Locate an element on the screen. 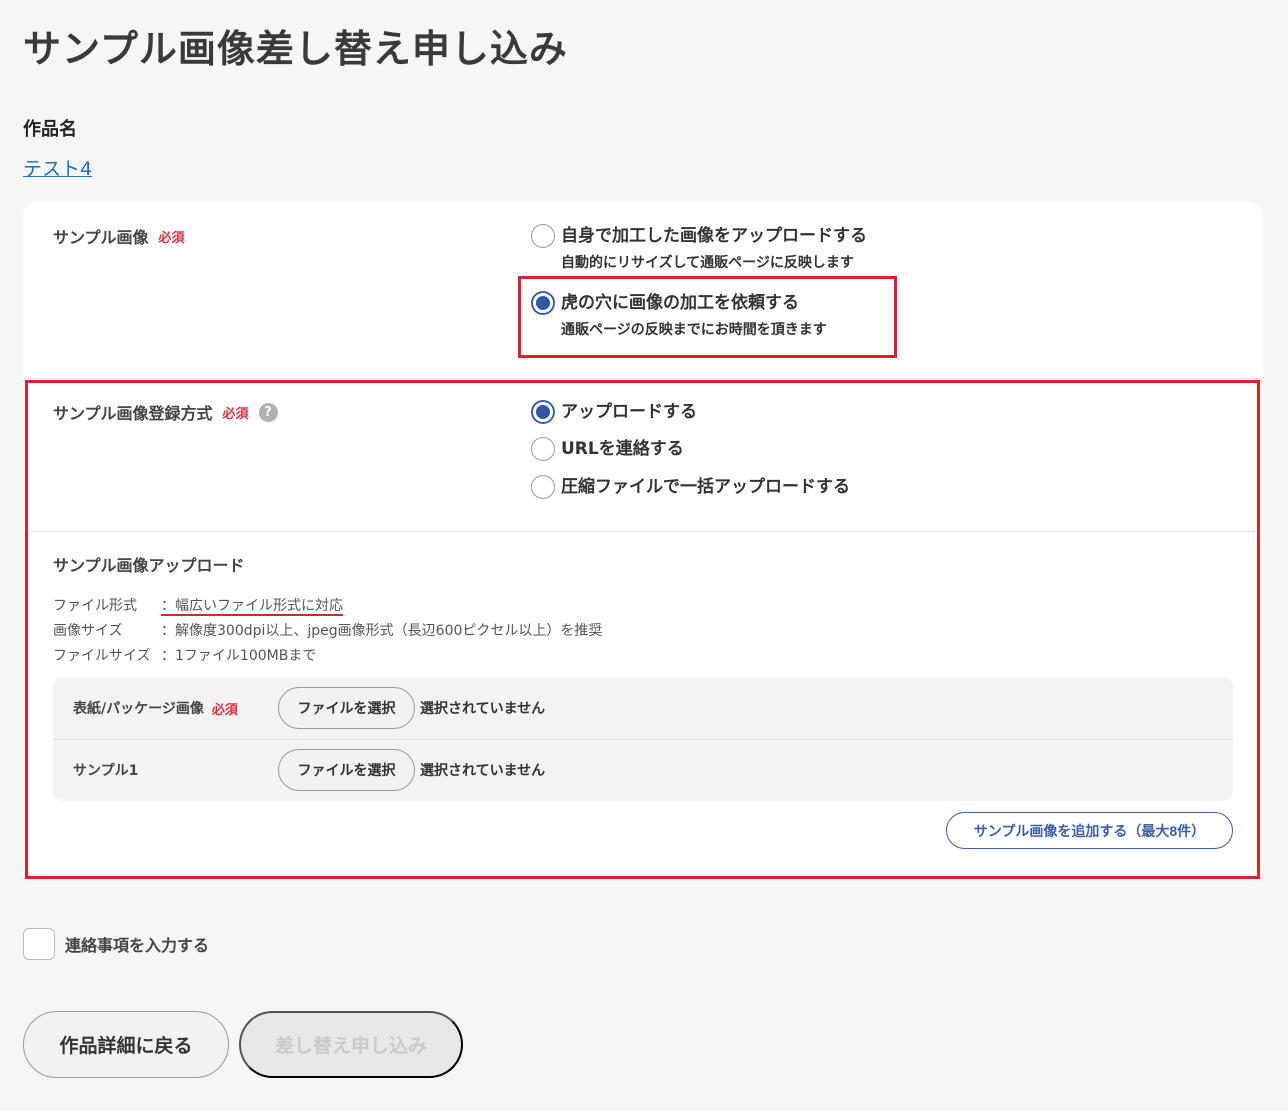 The width and height of the screenshot is (1288, 1111). contact-checkbox-label: 連絡事項を入力する is located at coordinates (137, 945).